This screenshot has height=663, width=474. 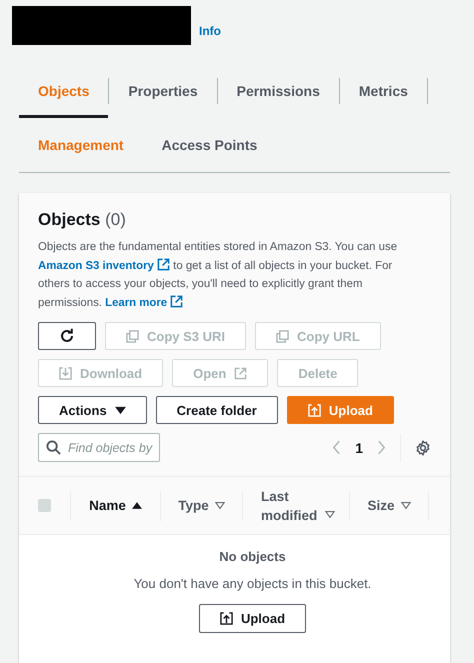 I want to click on settings-icon, so click(x=423, y=448).